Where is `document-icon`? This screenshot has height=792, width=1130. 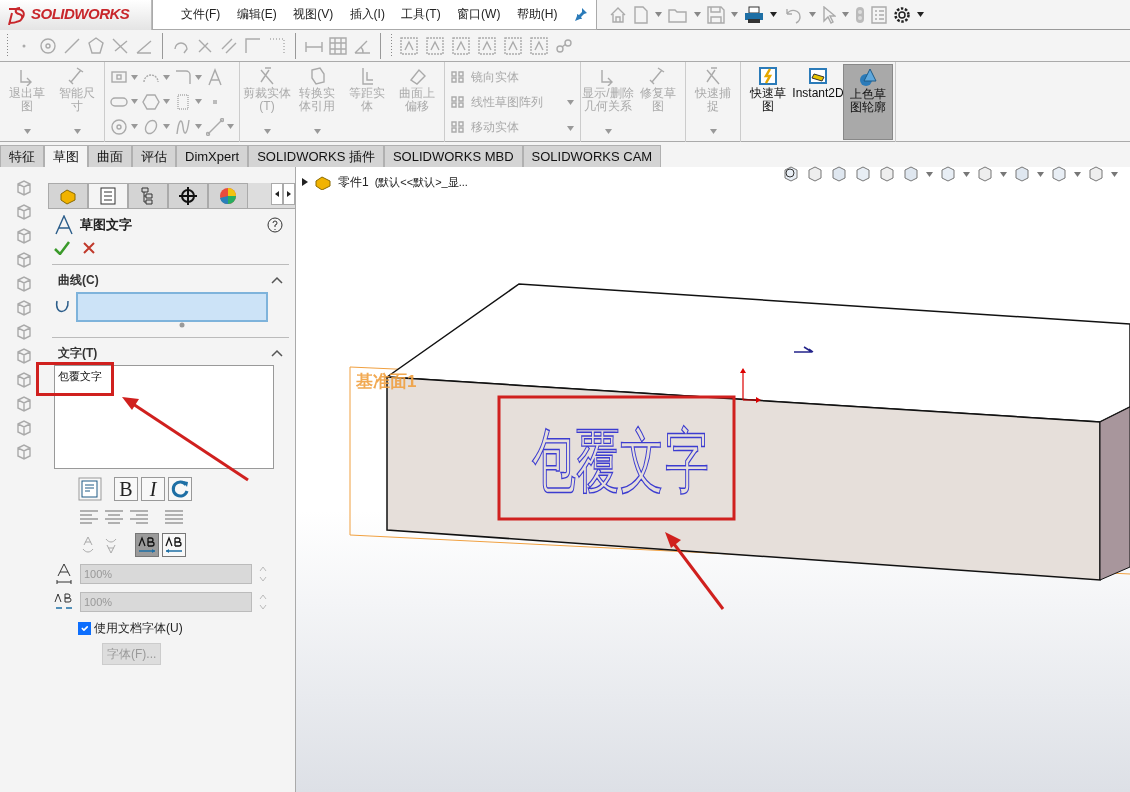
document-icon is located at coordinates (641, 14).